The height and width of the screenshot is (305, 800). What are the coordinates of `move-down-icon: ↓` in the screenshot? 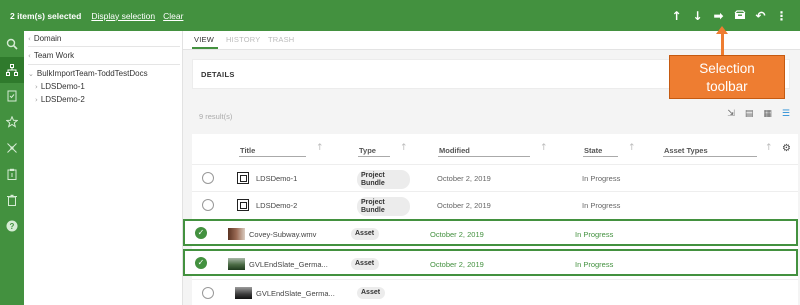 It's located at (697, 16).